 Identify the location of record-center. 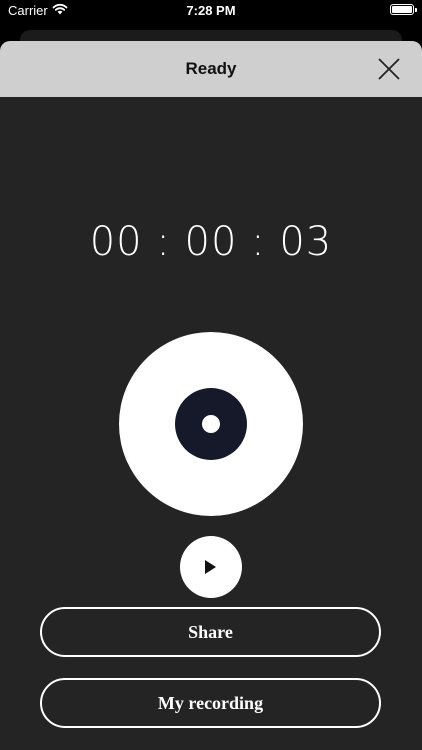
(211, 424).